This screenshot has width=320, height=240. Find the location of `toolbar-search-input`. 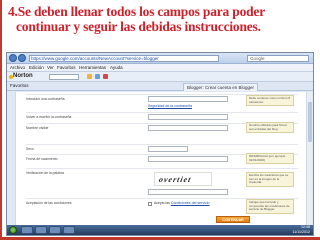

toolbar-search-input is located at coordinates (64, 77).